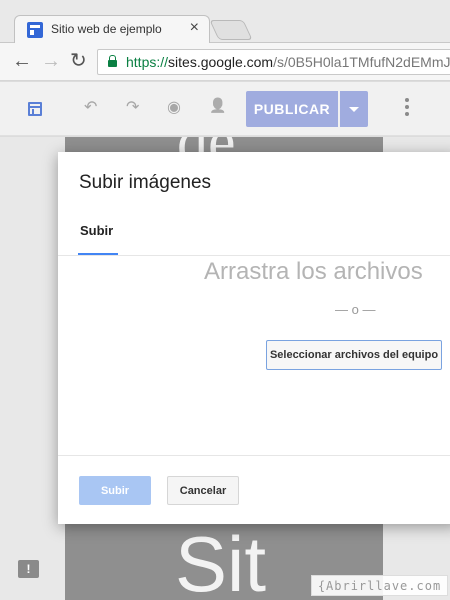  I want to click on upload-button: Subir, so click(115, 490).